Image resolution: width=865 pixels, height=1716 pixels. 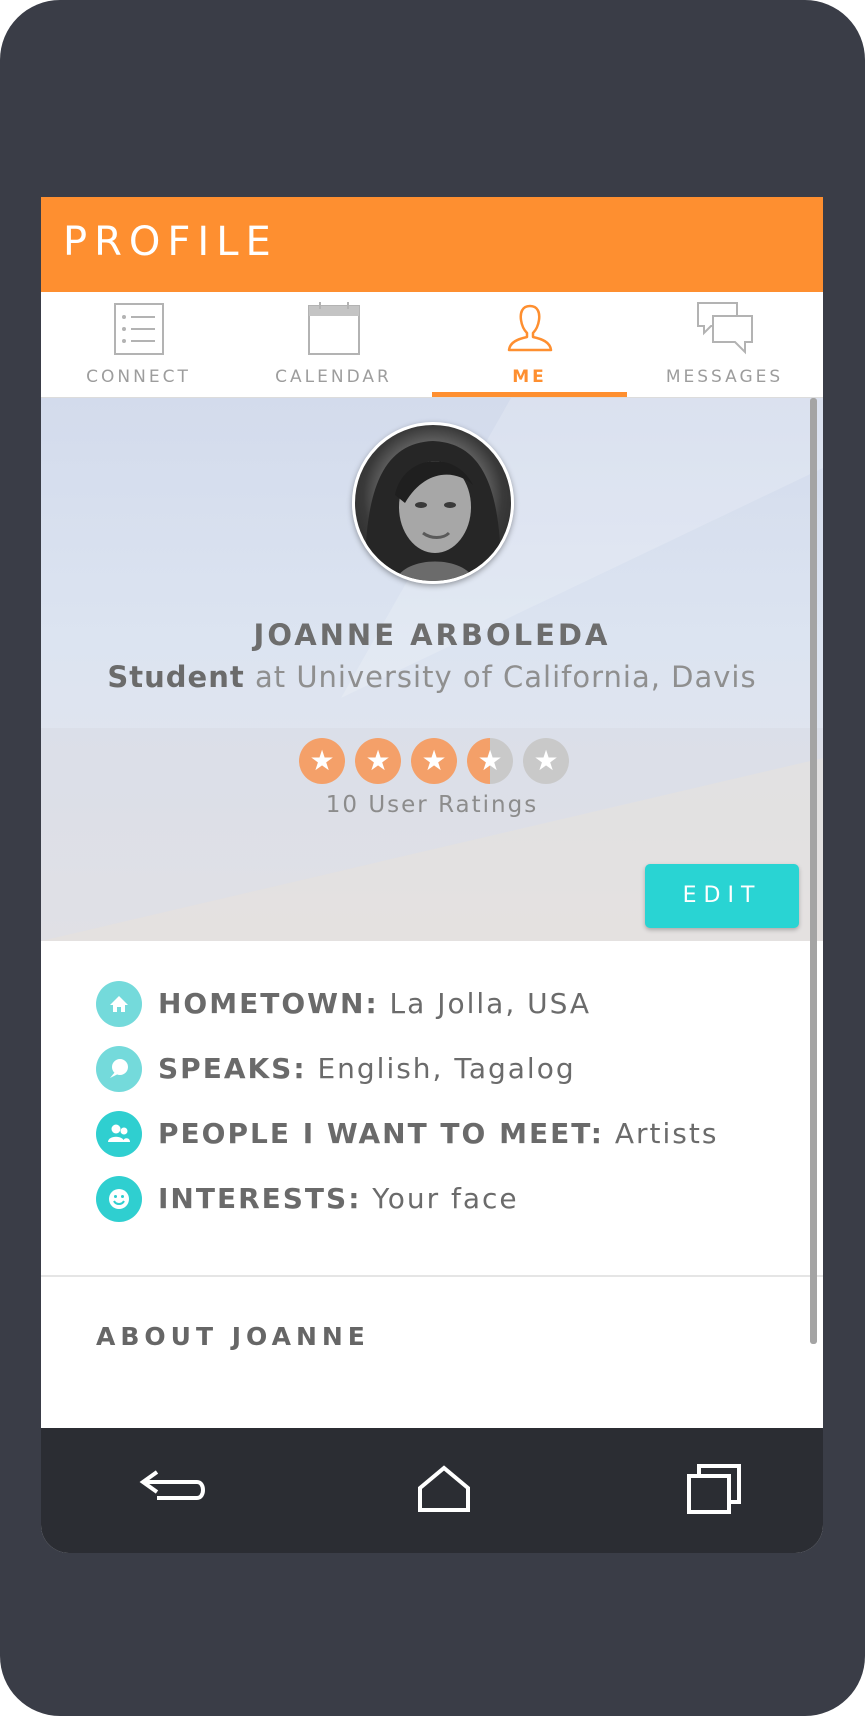 I want to click on detail-interests: INTERESTS: Your face, so click(x=446, y=1199).